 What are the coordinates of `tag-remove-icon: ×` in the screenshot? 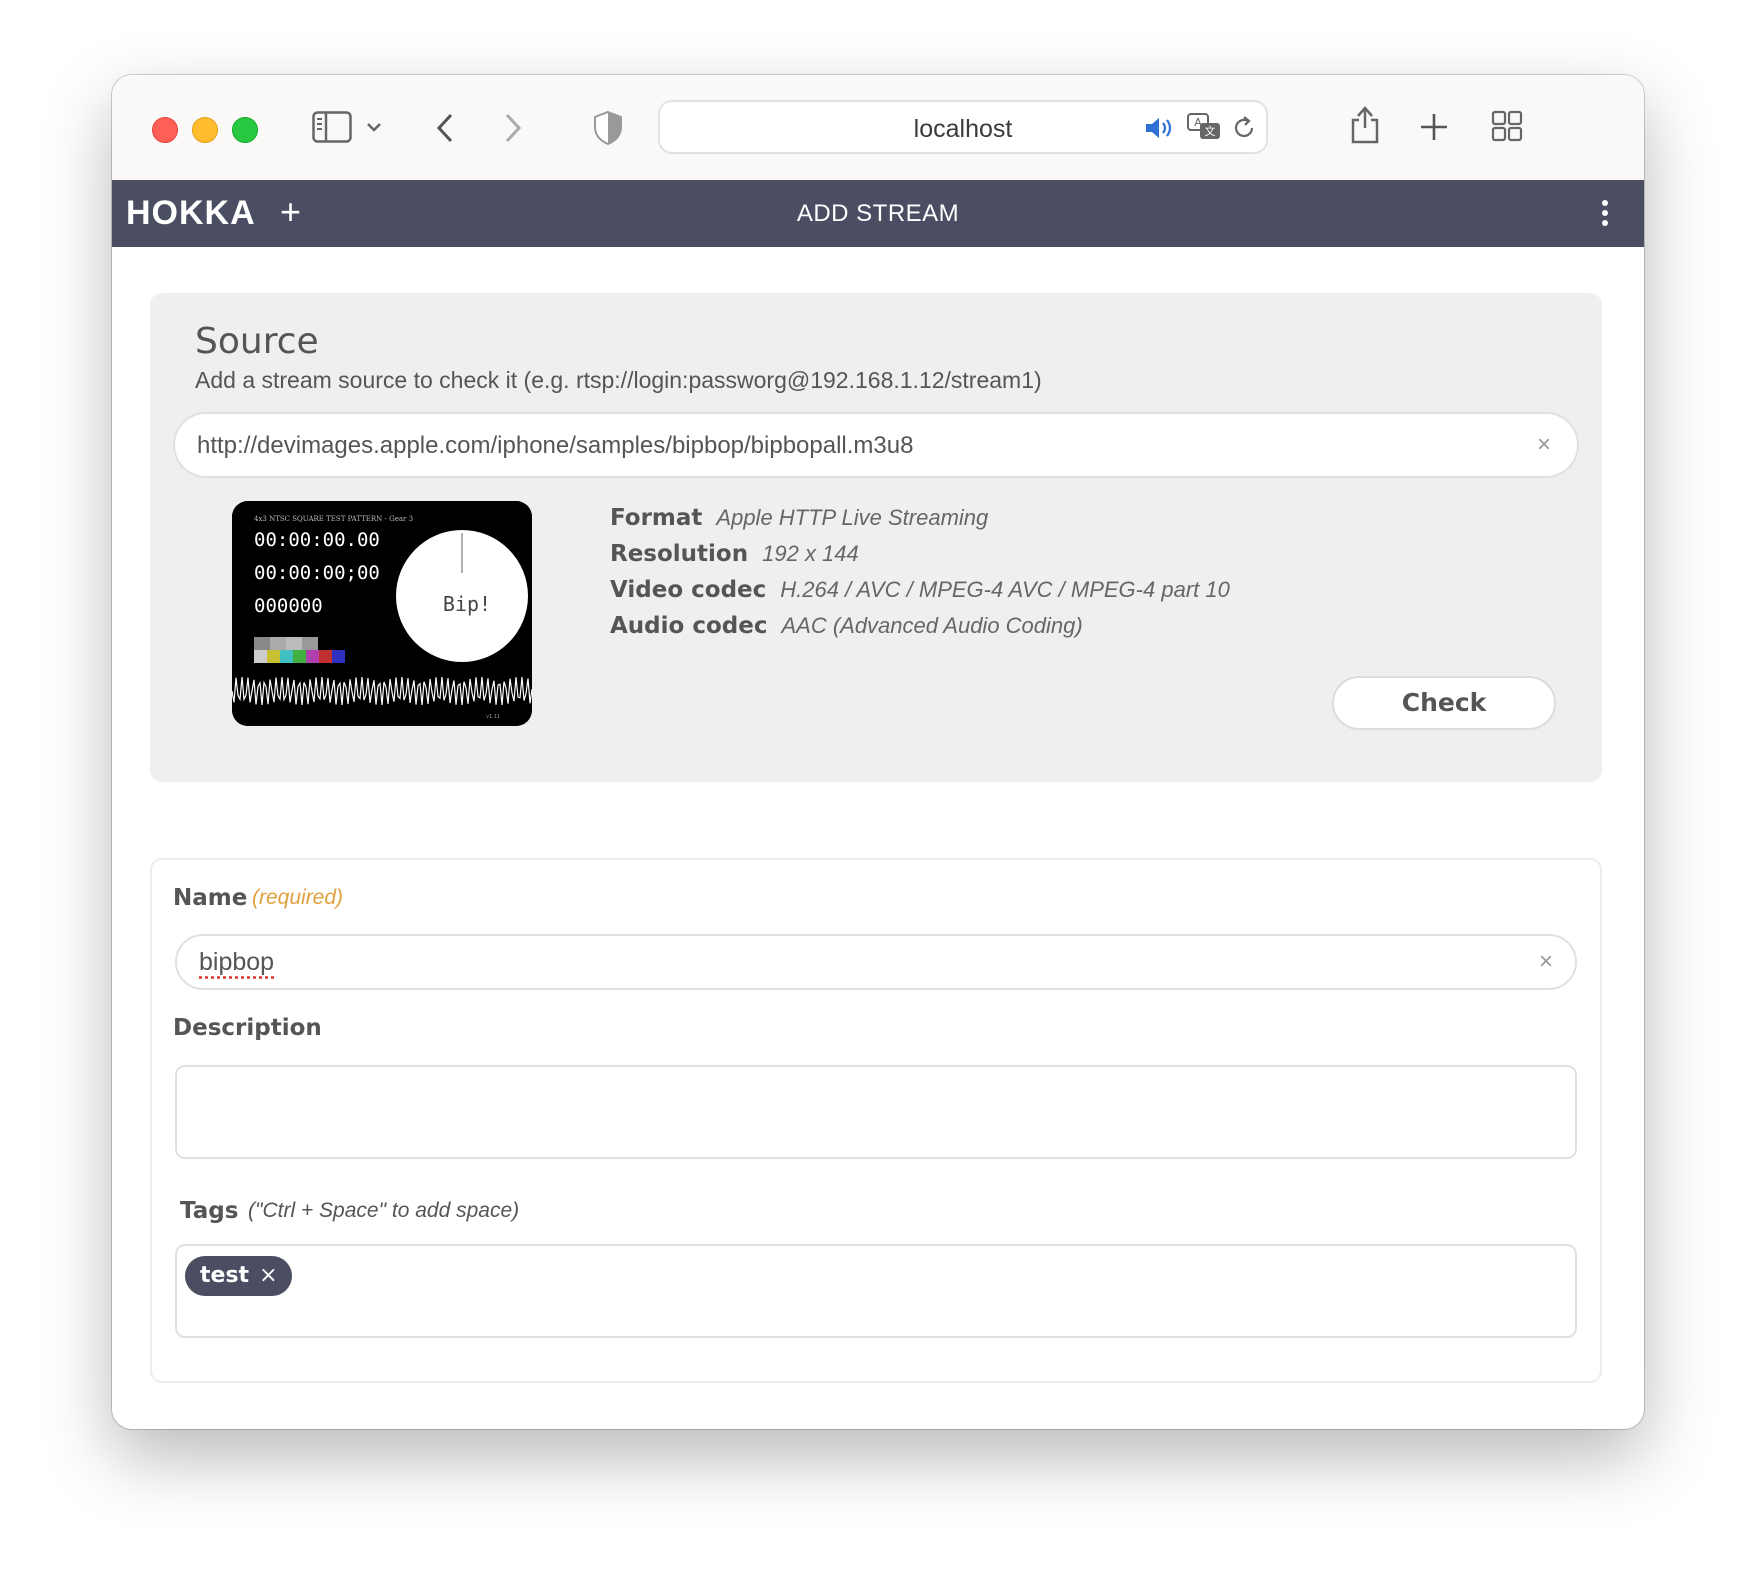 It's located at (268, 1276).